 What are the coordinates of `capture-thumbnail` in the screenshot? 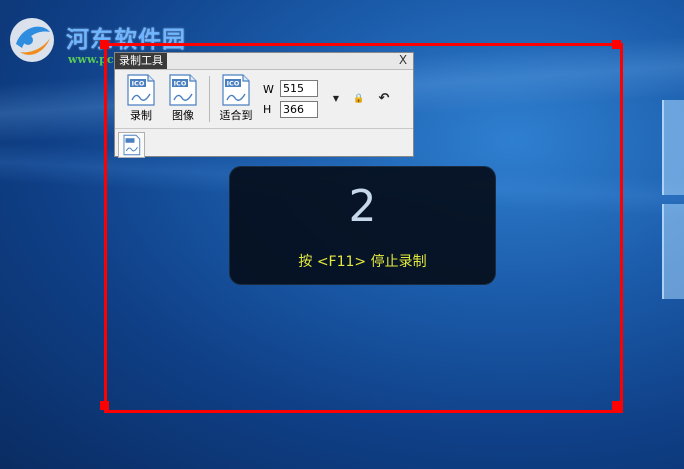 It's located at (131, 145).